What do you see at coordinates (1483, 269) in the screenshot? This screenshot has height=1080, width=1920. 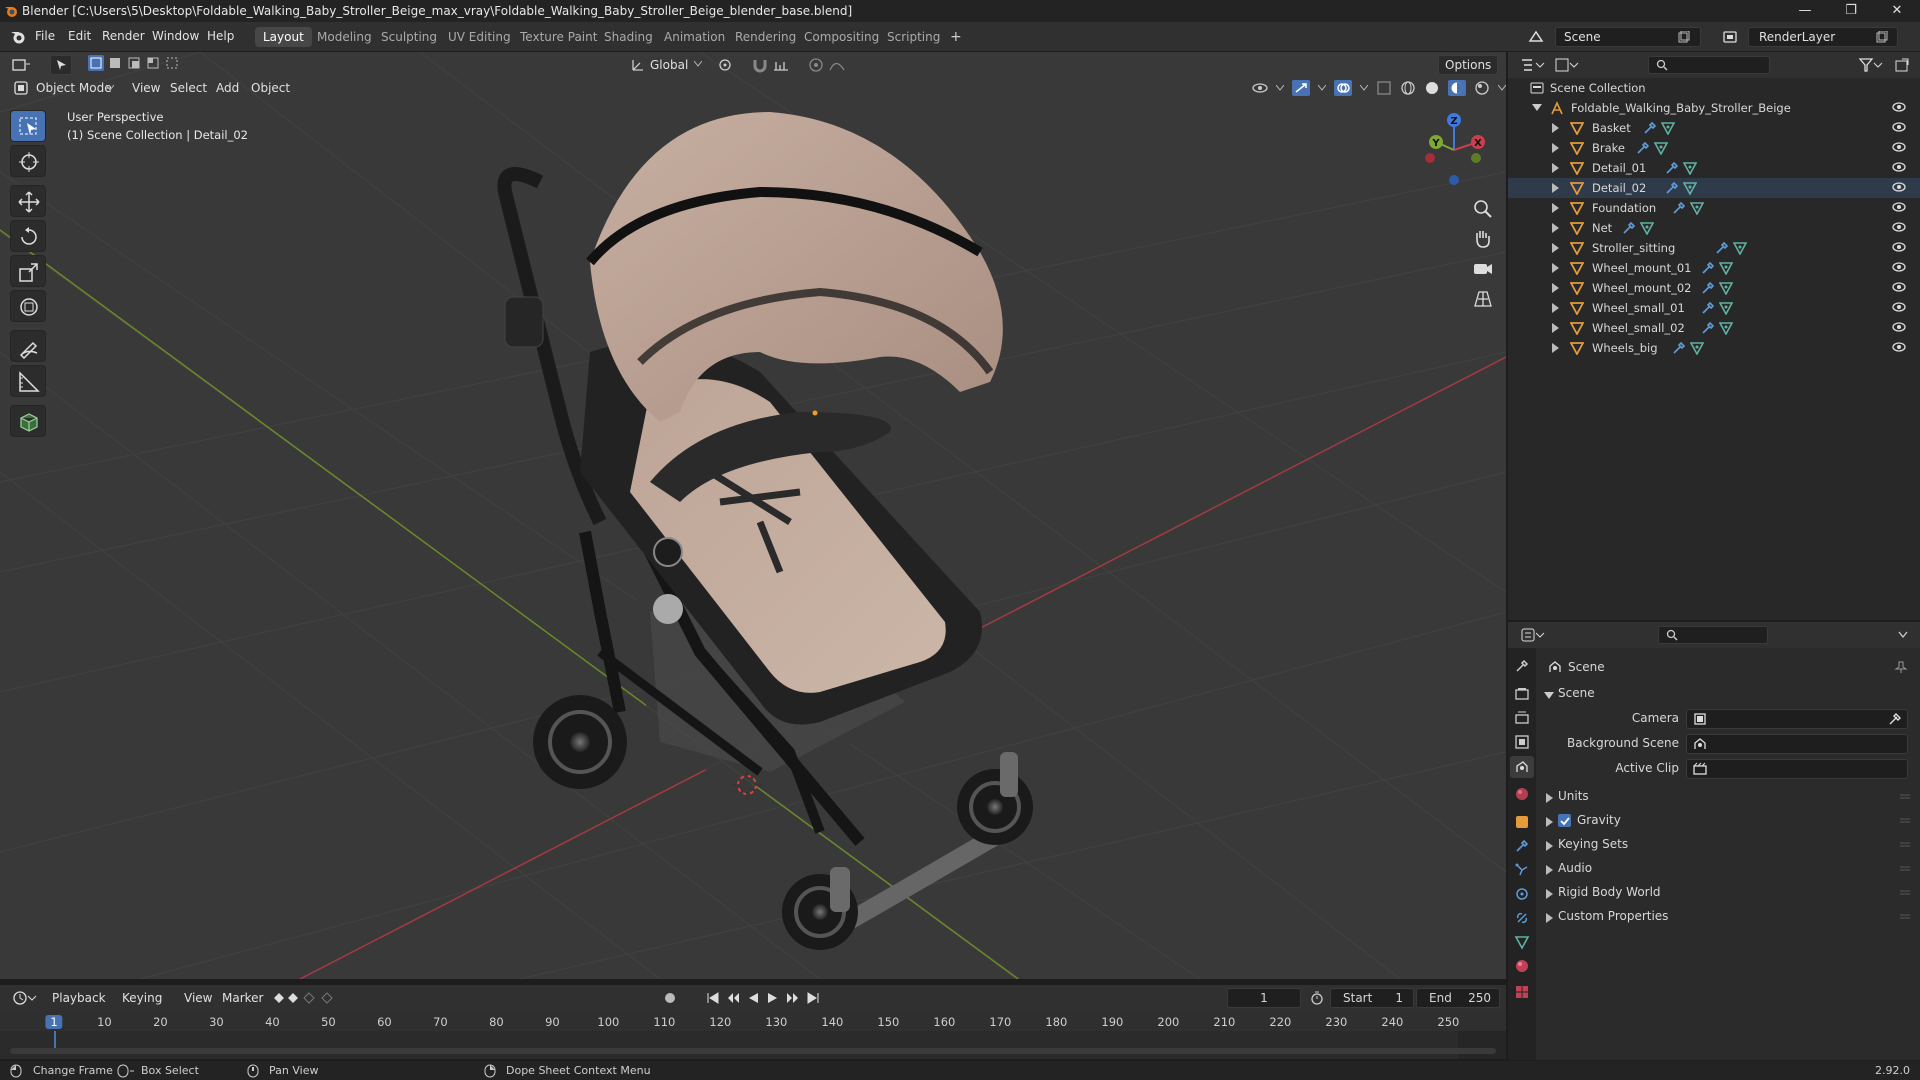 I see `camera-view-icon` at bounding box center [1483, 269].